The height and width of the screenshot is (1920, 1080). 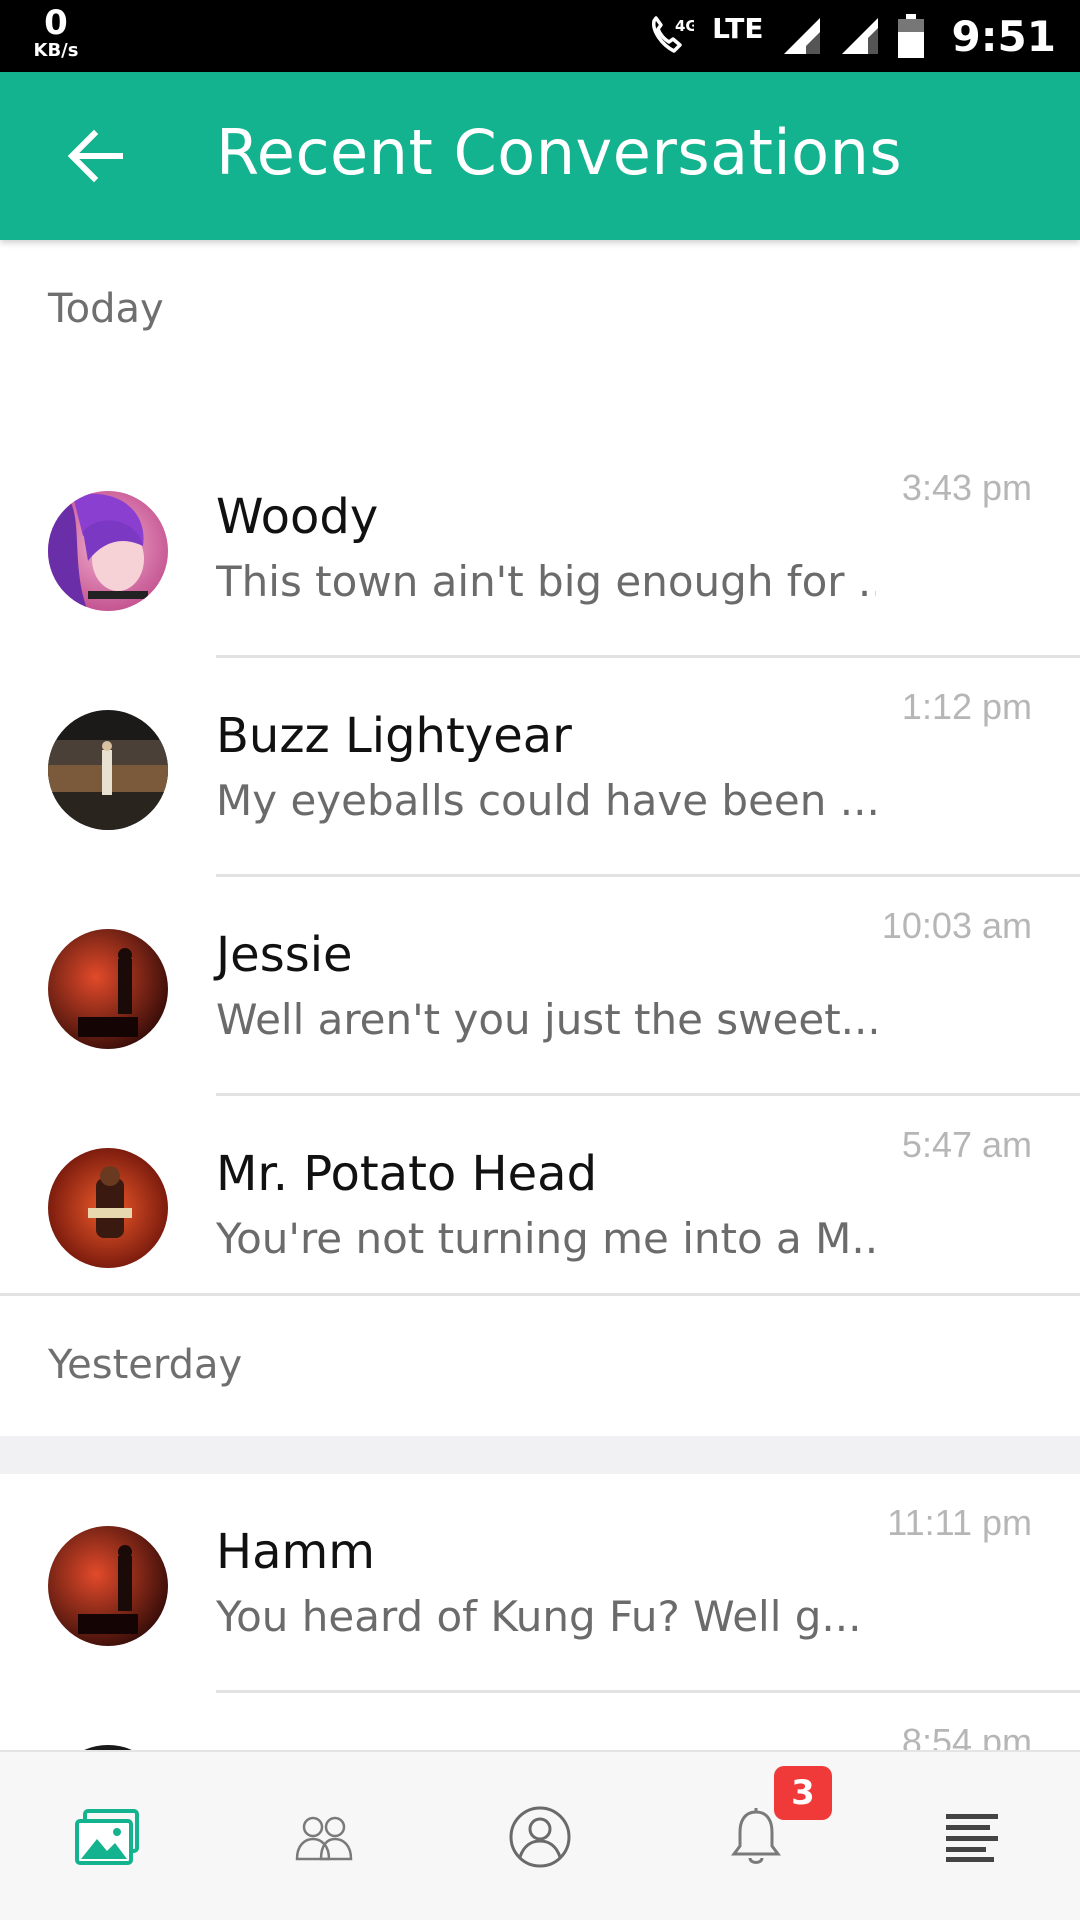 I want to click on contact-name: Woody, so click(x=297, y=517).